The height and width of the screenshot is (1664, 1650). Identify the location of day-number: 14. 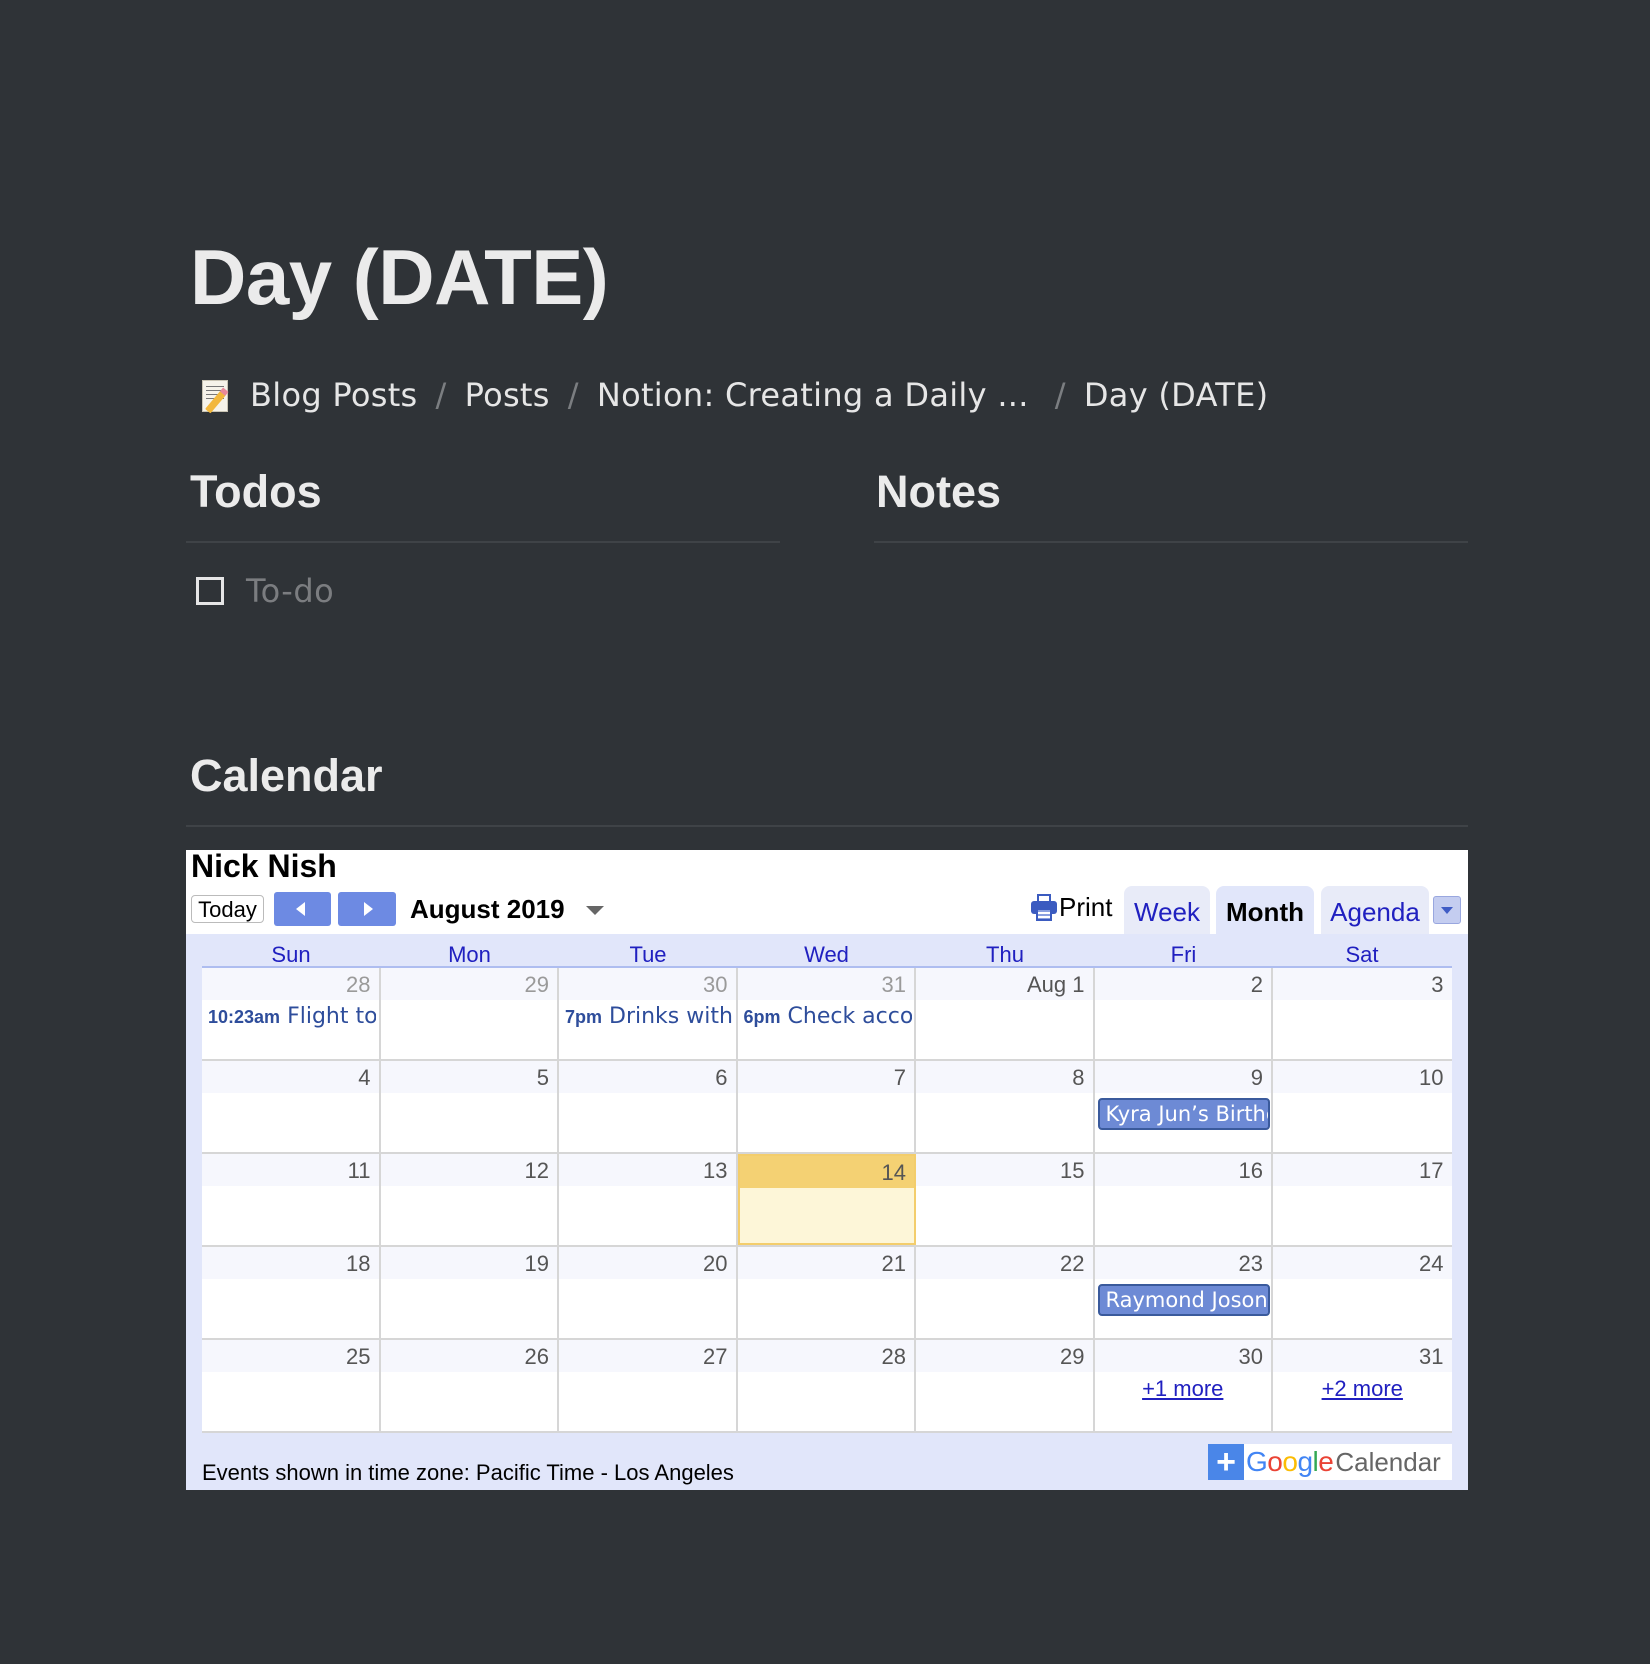
(826, 1172).